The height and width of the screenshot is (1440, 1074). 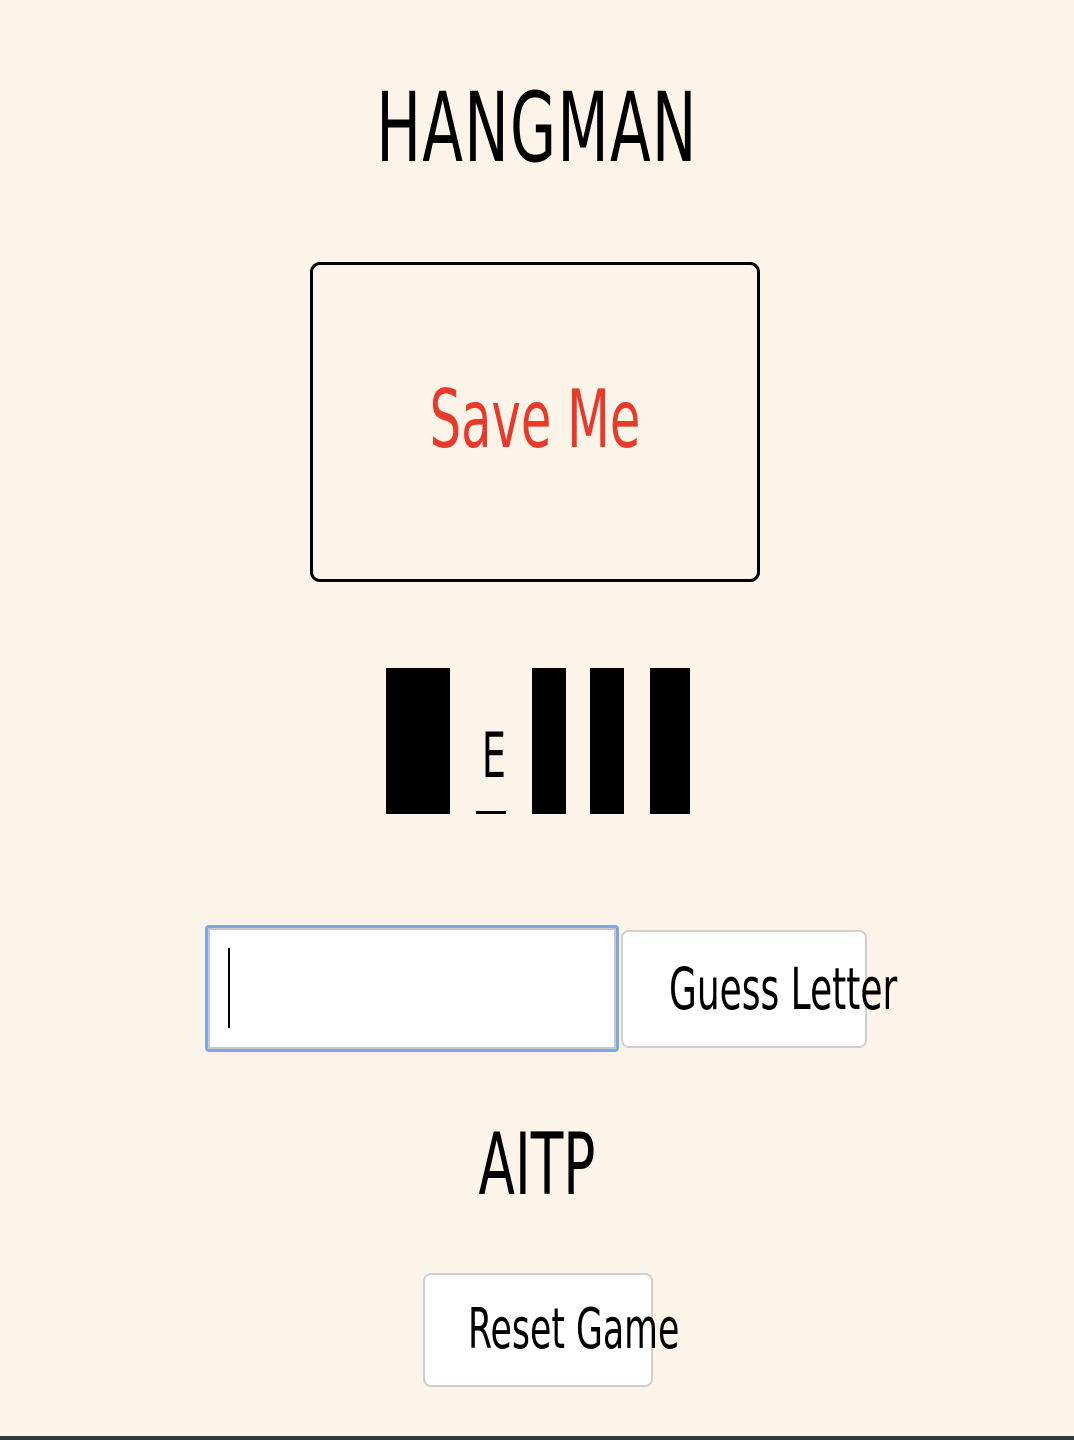 I want to click on guess-letter-input, so click(x=412, y=988).